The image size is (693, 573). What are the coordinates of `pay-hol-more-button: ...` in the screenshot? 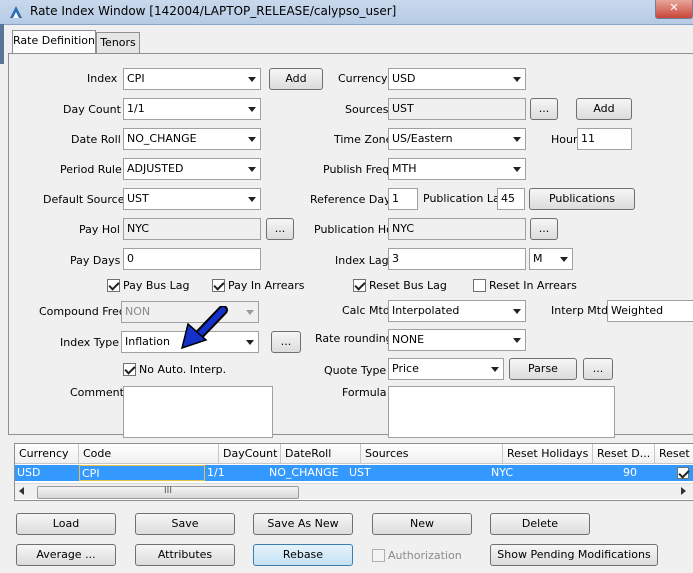 It's located at (280, 229).